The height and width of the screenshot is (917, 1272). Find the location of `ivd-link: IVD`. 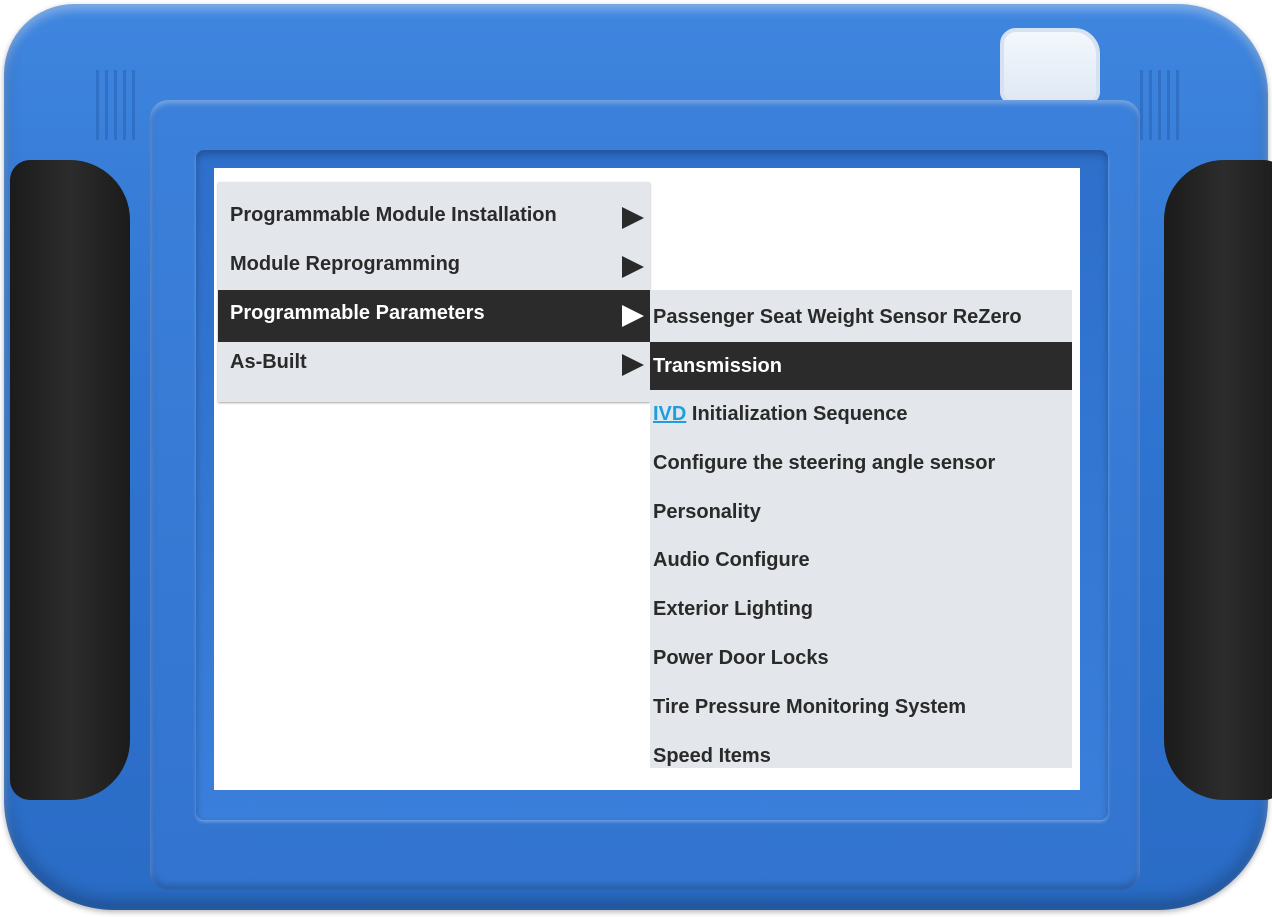

ivd-link: IVD is located at coordinates (669, 414).